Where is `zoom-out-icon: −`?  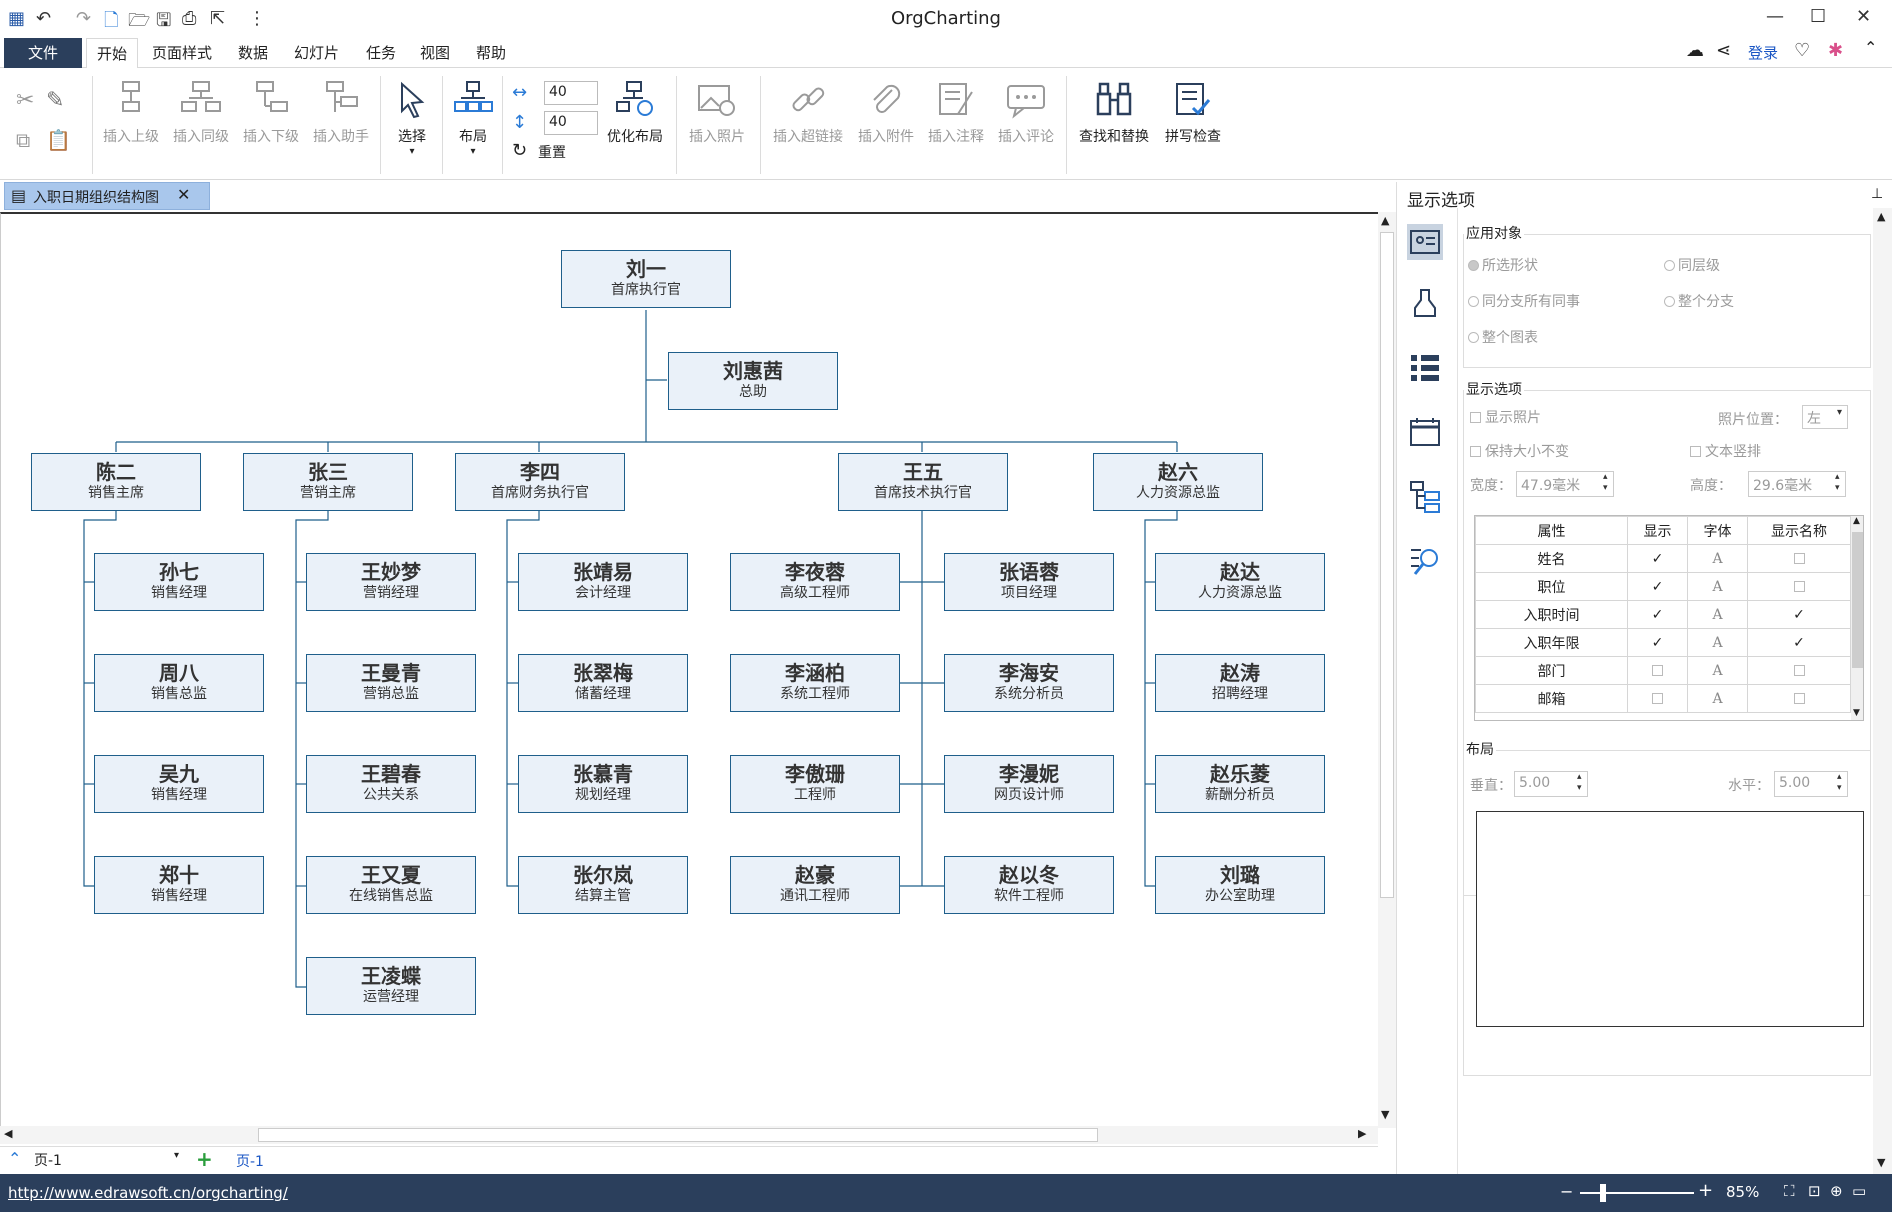
zoom-out-icon: − is located at coordinates (1566, 1191).